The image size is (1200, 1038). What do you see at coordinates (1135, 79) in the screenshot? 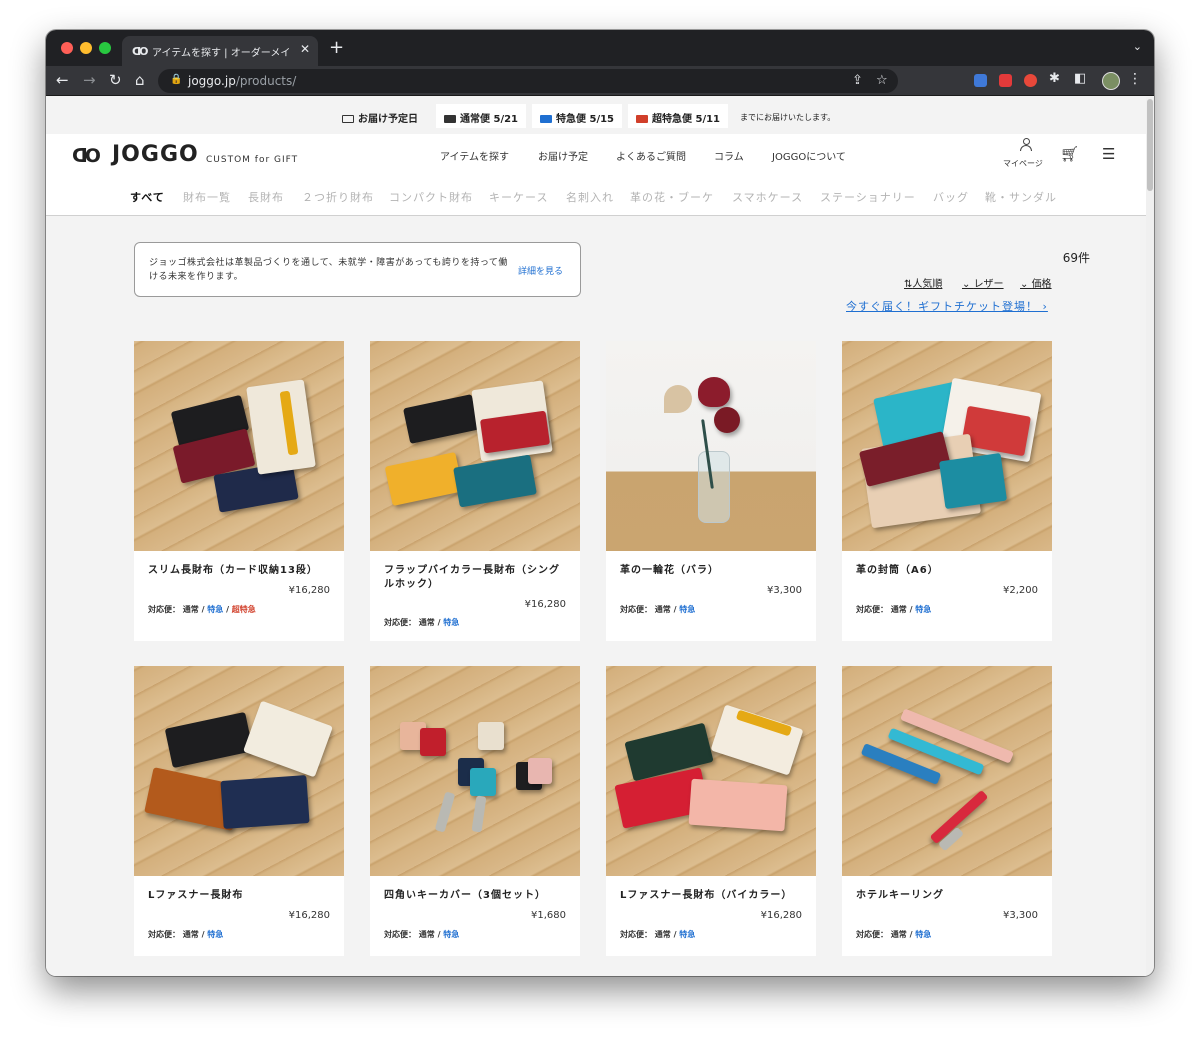
I see `browser-menu-icon: ⋮` at bounding box center [1135, 79].